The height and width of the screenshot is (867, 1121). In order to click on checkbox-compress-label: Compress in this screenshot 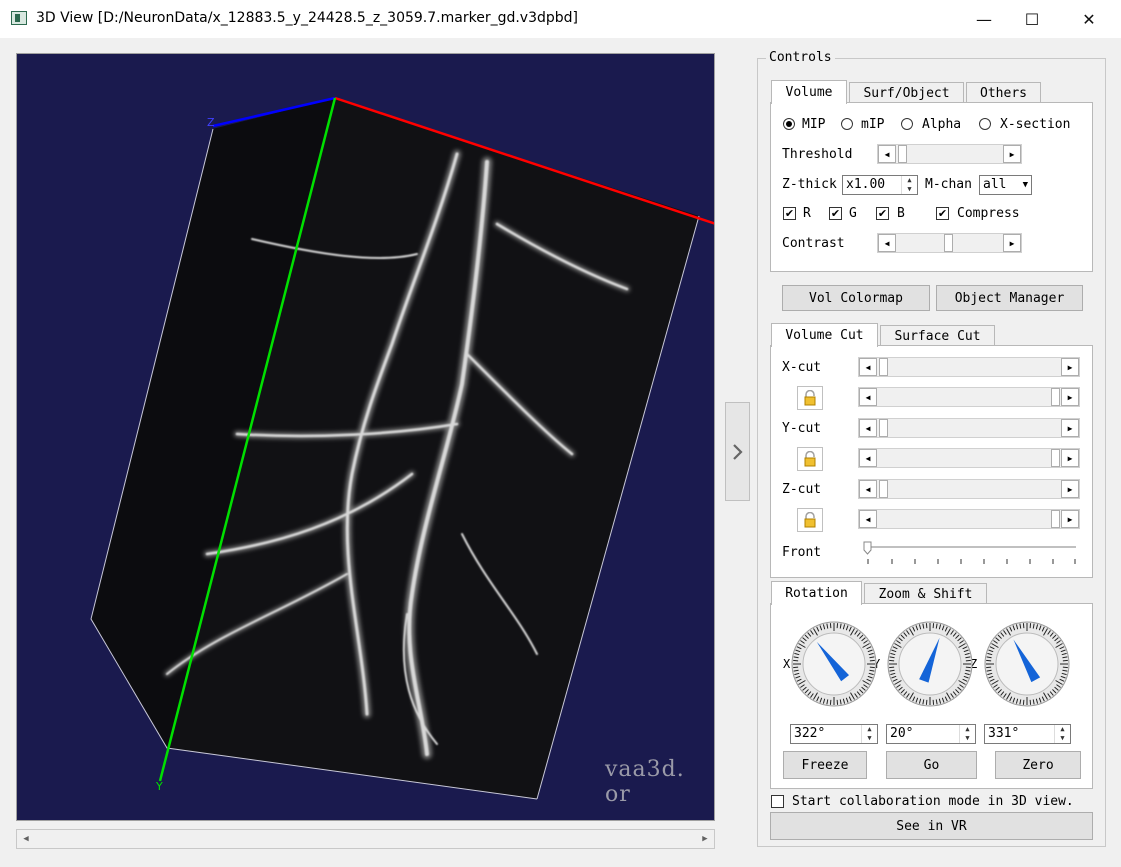, I will do `click(988, 213)`.